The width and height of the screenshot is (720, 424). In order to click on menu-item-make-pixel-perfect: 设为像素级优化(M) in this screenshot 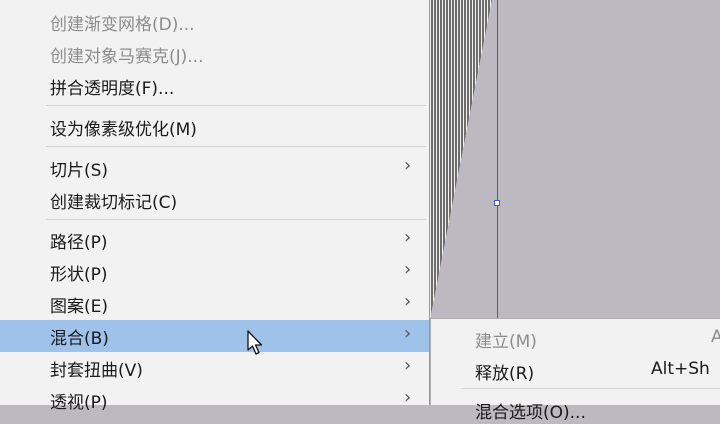, I will do `click(214, 127)`.